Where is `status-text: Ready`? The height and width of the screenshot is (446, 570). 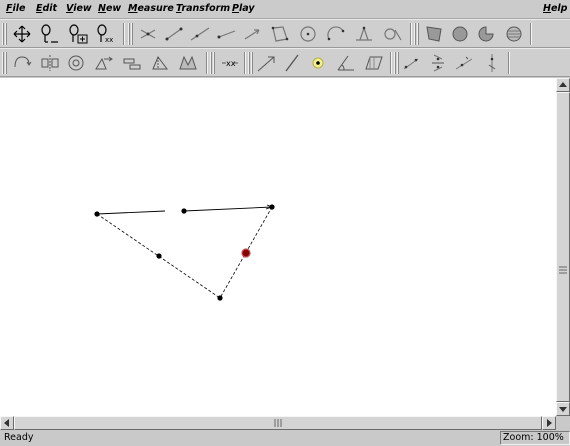
status-text: Ready is located at coordinates (19, 437).